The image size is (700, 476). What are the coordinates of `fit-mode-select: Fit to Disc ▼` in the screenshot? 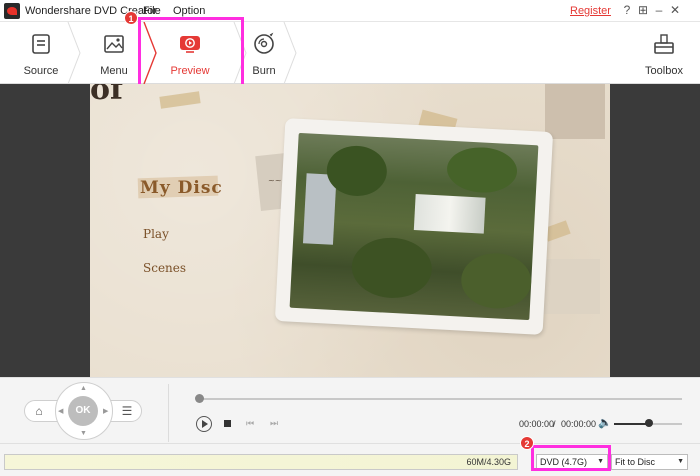 It's located at (649, 462).